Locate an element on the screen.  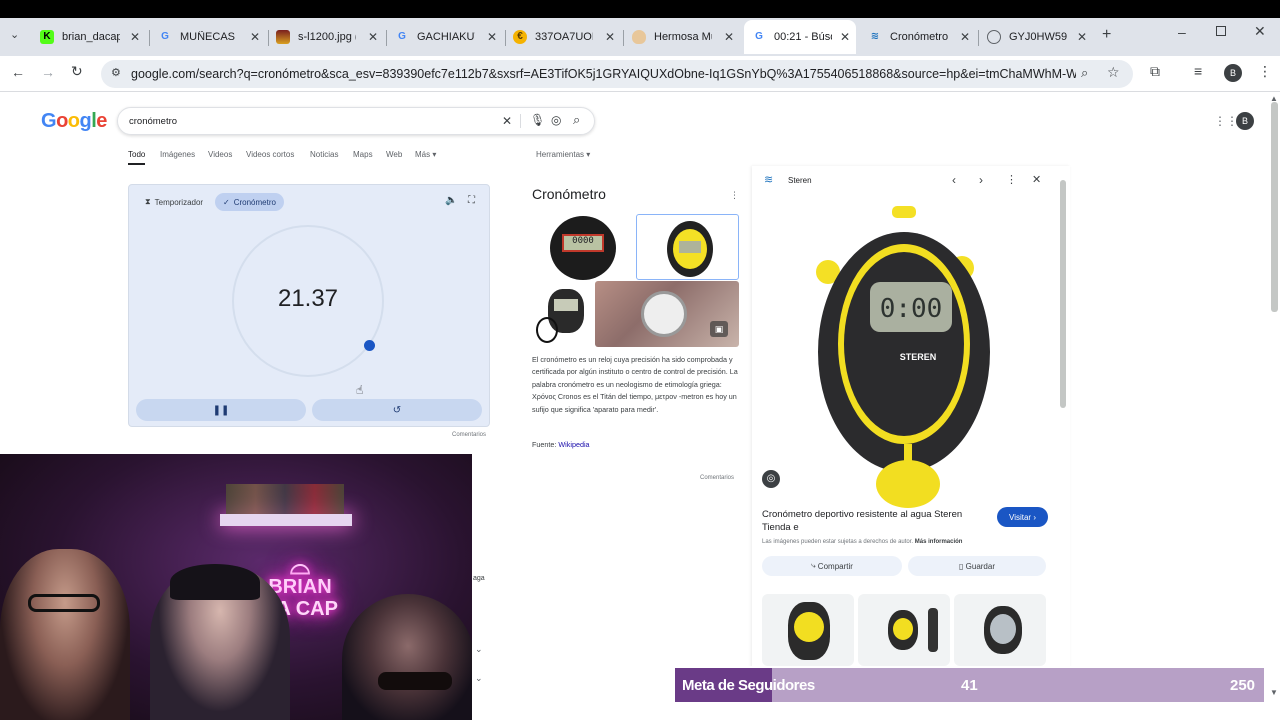
tab-cronometro: ≋ Cronómetro ✕ is located at coordinates (918, 37).